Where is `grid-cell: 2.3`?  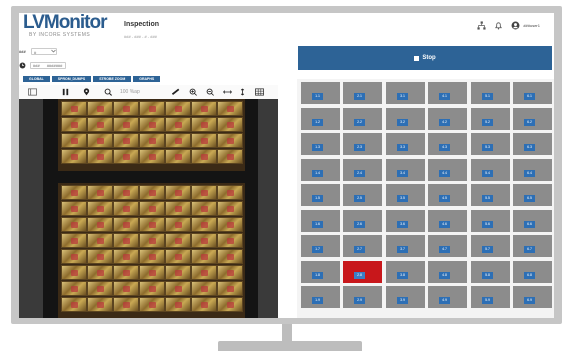 grid-cell: 2.3 is located at coordinates (362, 144).